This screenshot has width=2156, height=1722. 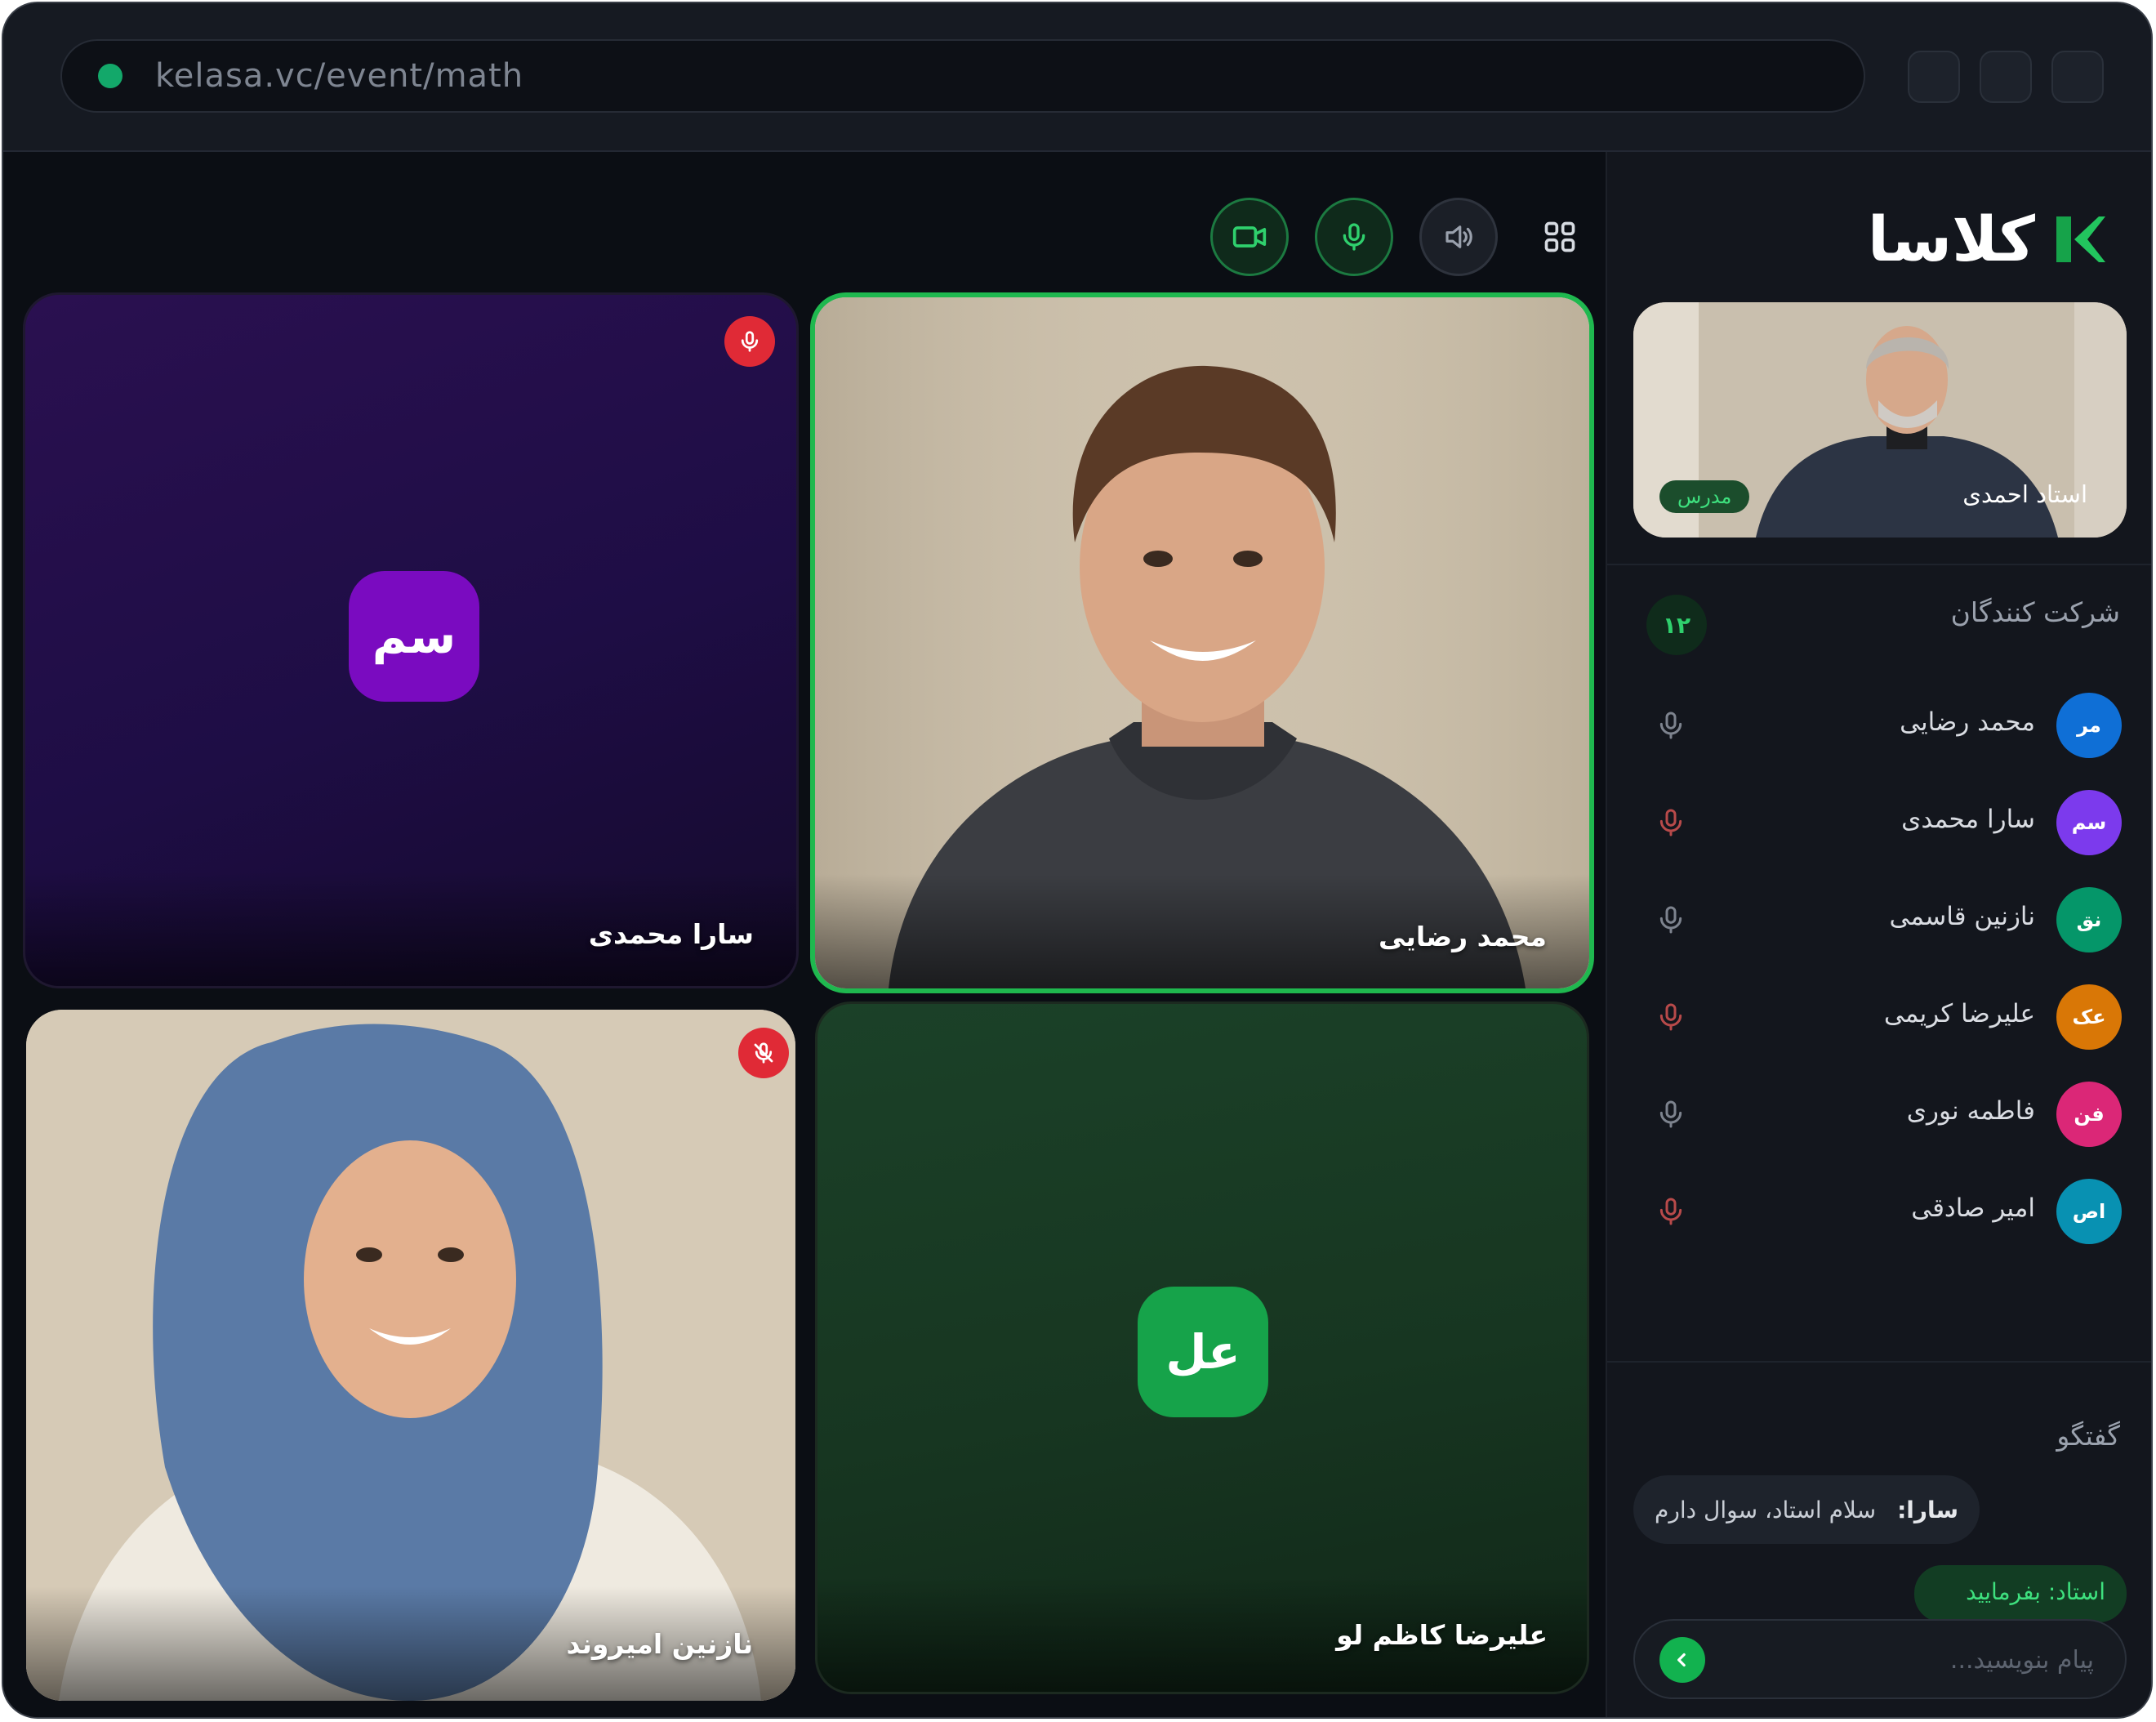 What do you see at coordinates (1968, 819) in the screenshot?
I see `participant-name: سارا محمدی` at bounding box center [1968, 819].